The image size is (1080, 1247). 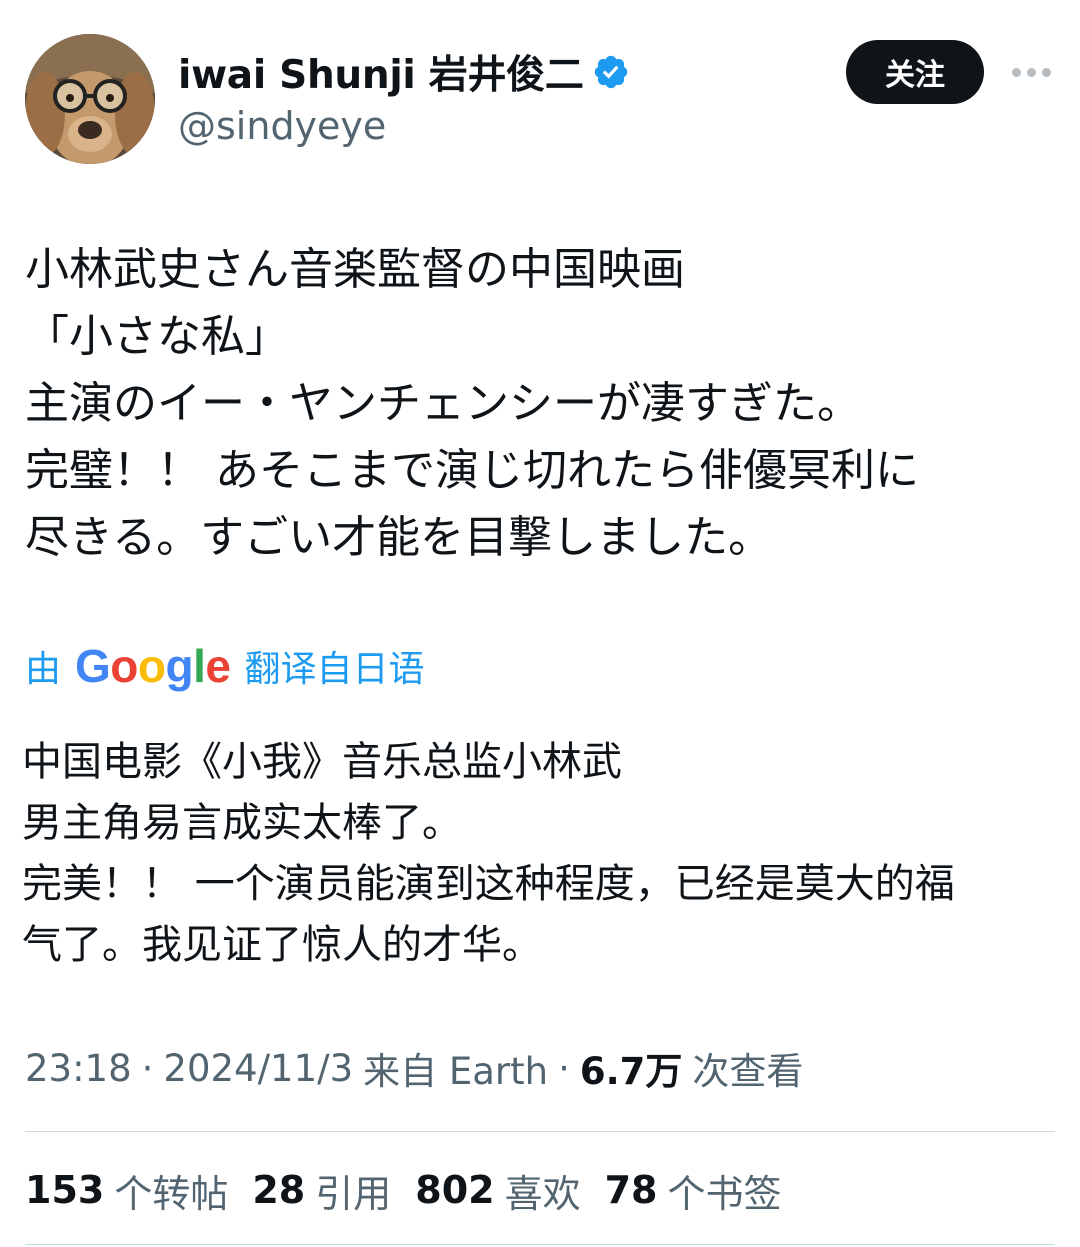 I want to click on bookmarks-stat: 78 个书签, so click(x=693, y=1190).